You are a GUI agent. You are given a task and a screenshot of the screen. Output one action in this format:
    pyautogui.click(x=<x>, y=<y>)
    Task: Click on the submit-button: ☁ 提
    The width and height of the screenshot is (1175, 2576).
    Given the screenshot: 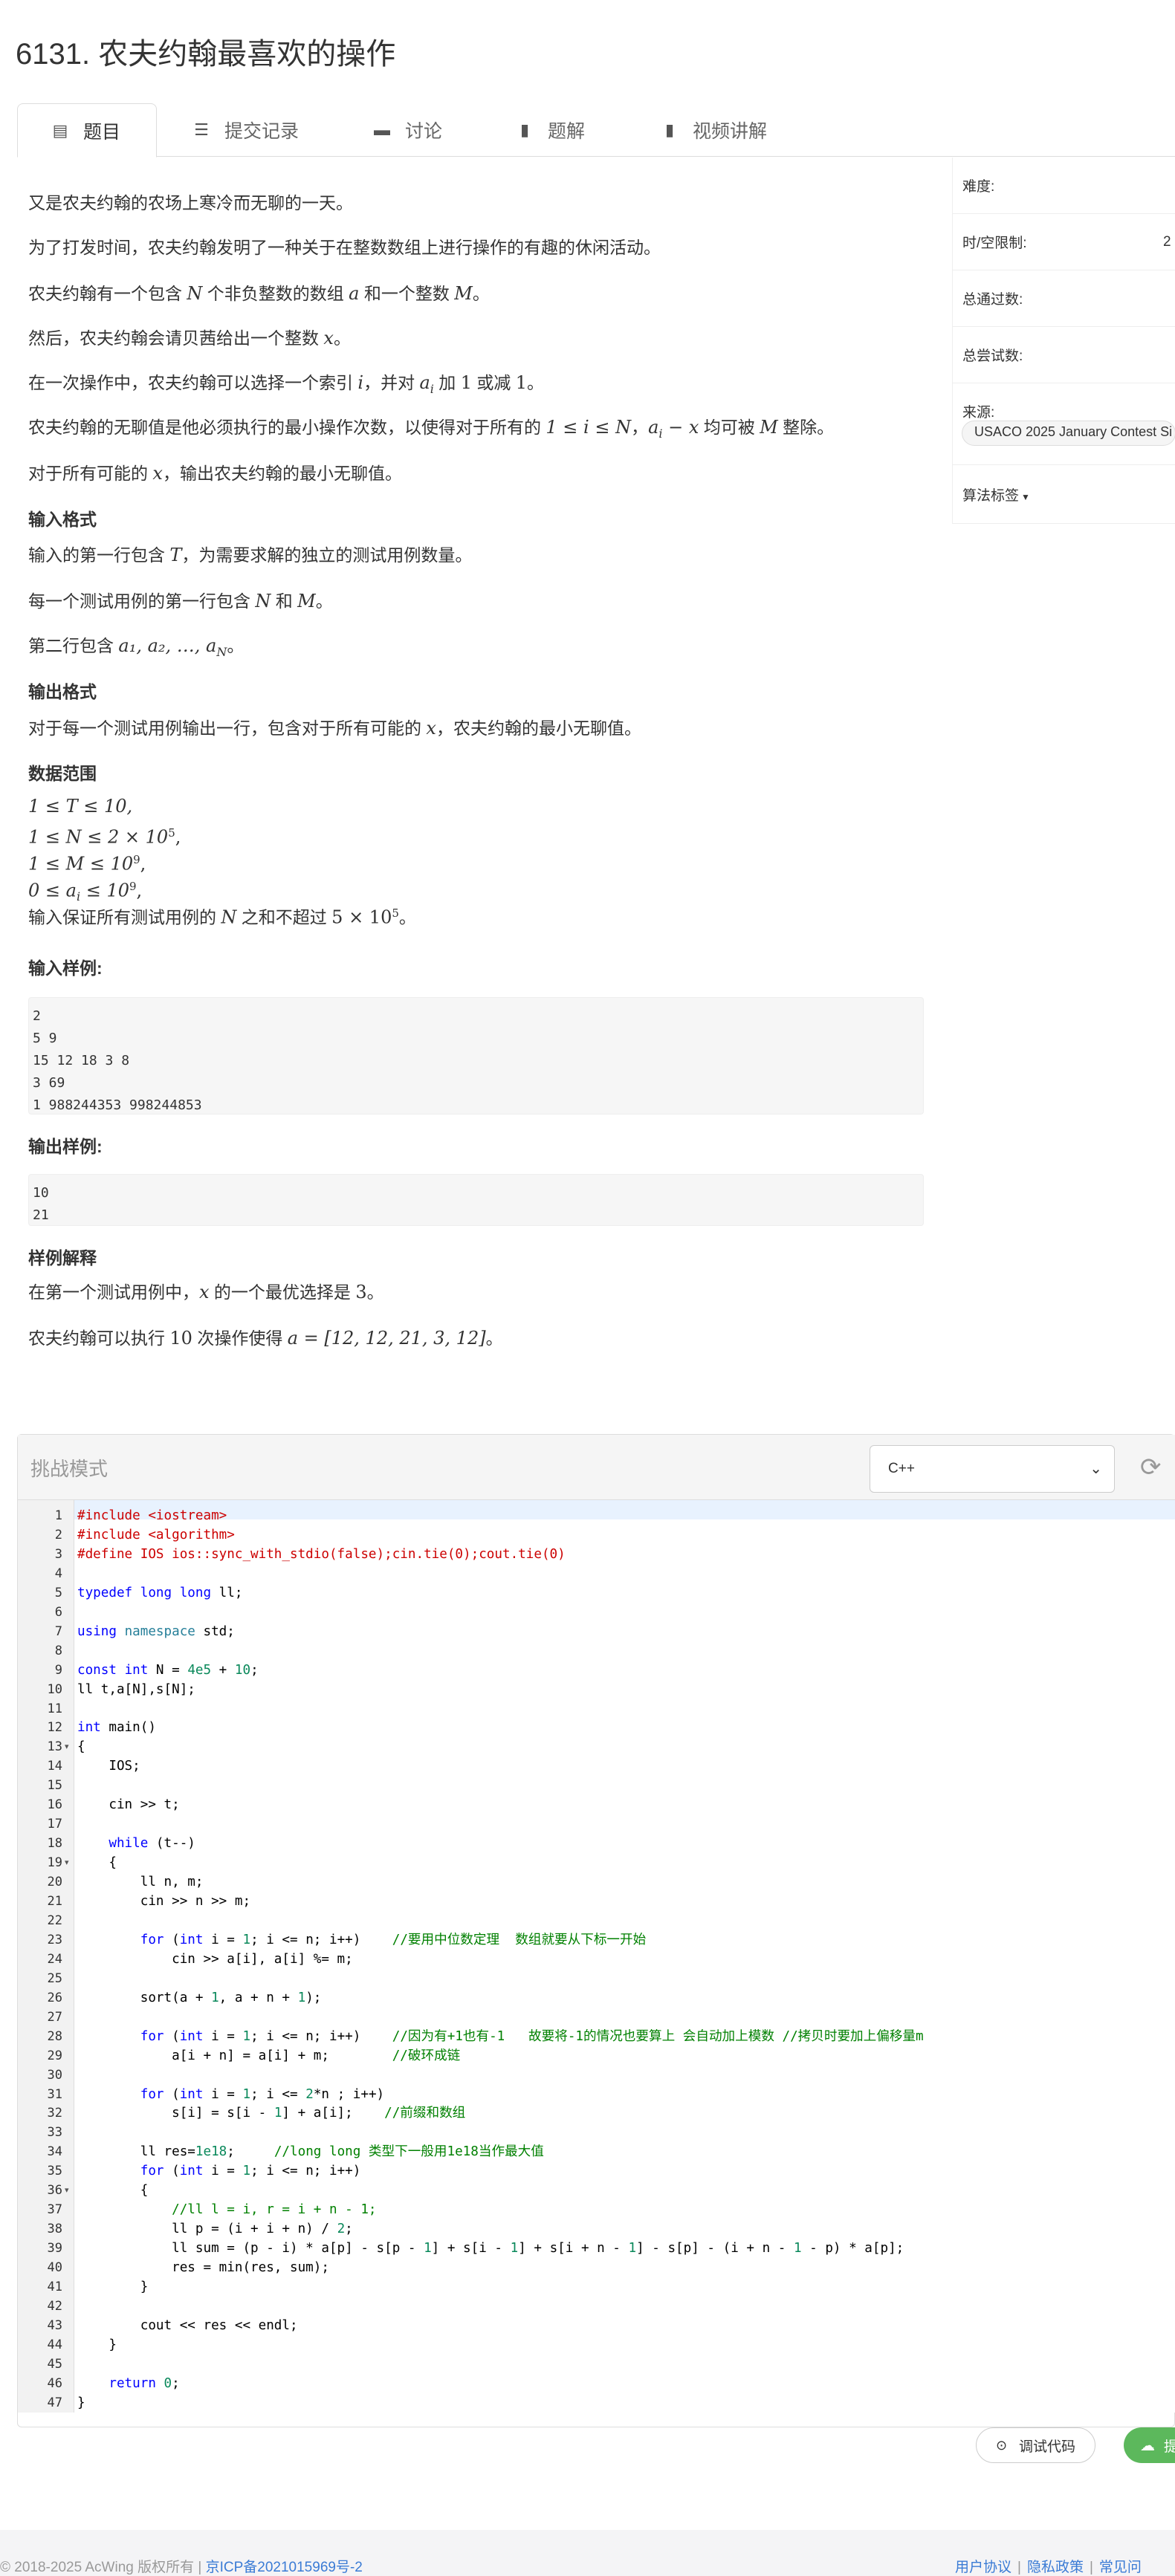 What is the action you would take?
    pyautogui.click(x=1149, y=2445)
    